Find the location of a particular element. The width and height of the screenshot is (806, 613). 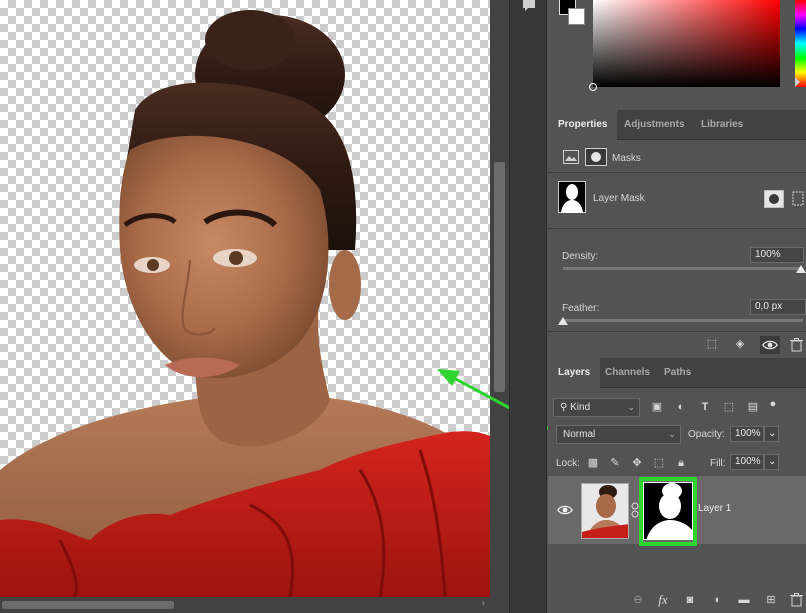

feather-slider-thumb is located at coordinates (563, 321).